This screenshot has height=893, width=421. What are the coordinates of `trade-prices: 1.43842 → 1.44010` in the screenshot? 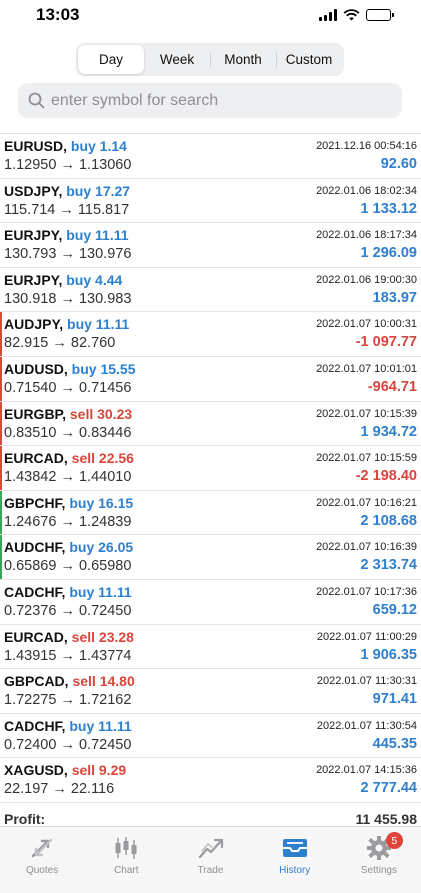 It's located at (68, 477).